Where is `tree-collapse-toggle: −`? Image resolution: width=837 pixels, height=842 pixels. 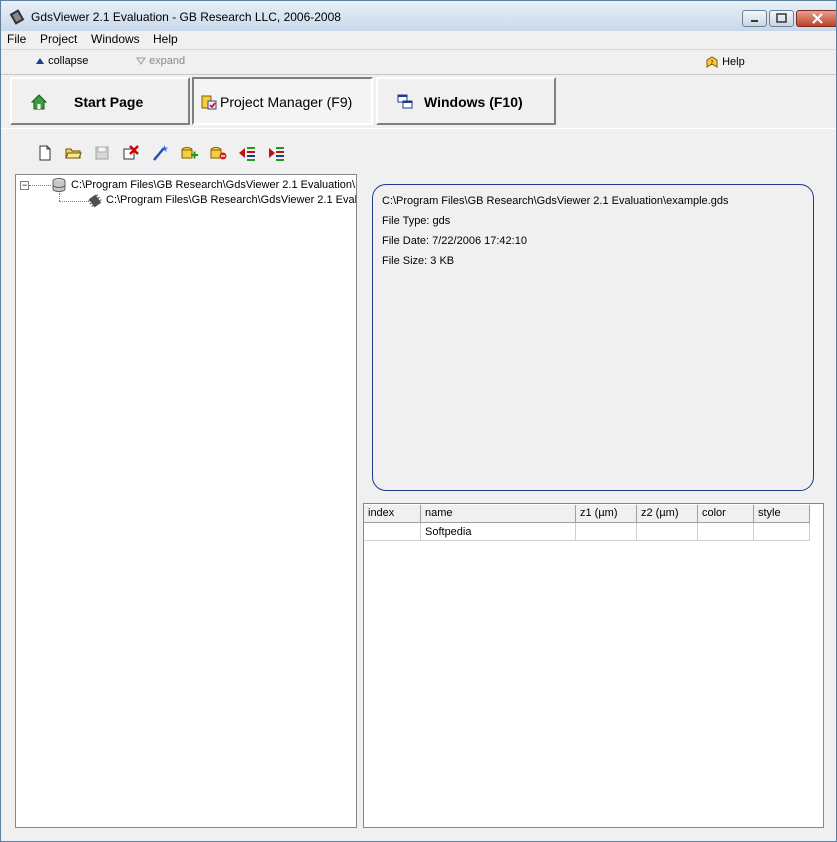 tree-collapse-toggle: − is located at coordinates (24, 185).